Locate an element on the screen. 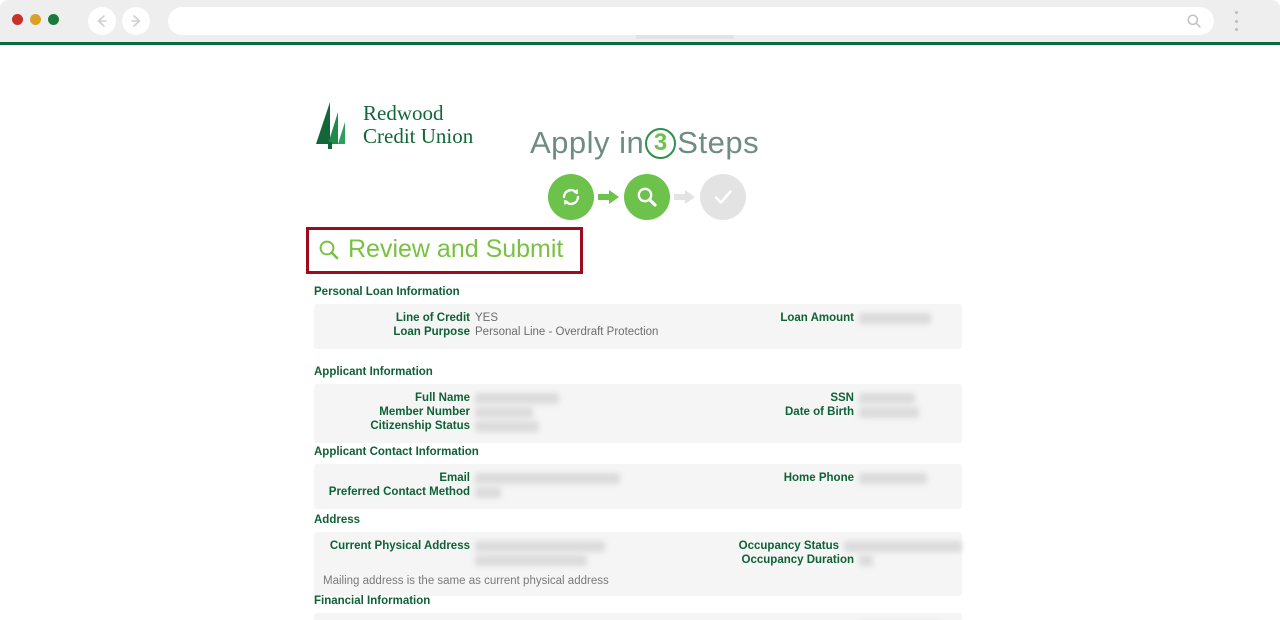 The height and width of the screenshot is (620, 1280). section-title: Financial Information is located at coordinates (372, 601).